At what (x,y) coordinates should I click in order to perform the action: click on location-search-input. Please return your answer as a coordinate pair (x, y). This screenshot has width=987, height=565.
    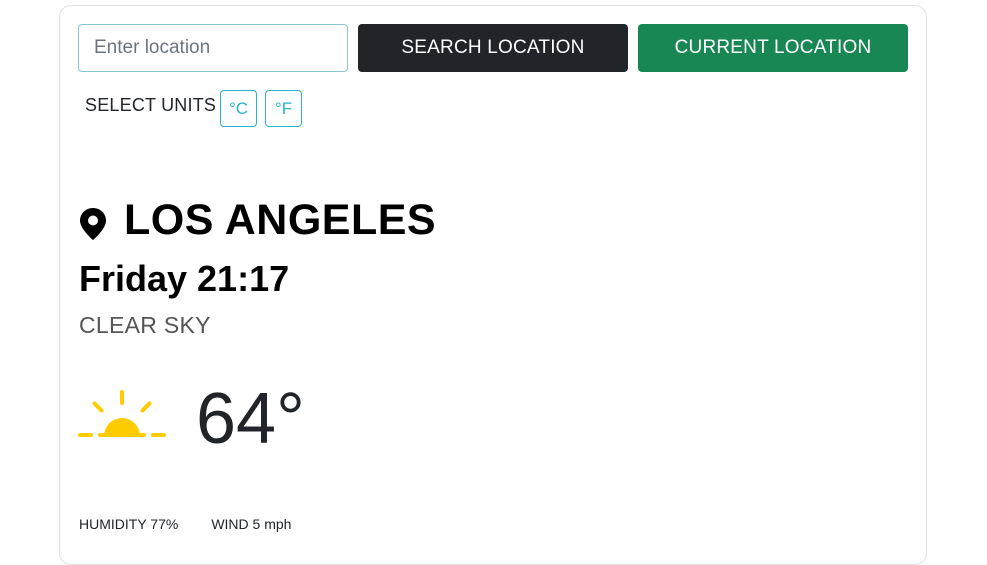
    Looking at the image, I should click on (213, 48).